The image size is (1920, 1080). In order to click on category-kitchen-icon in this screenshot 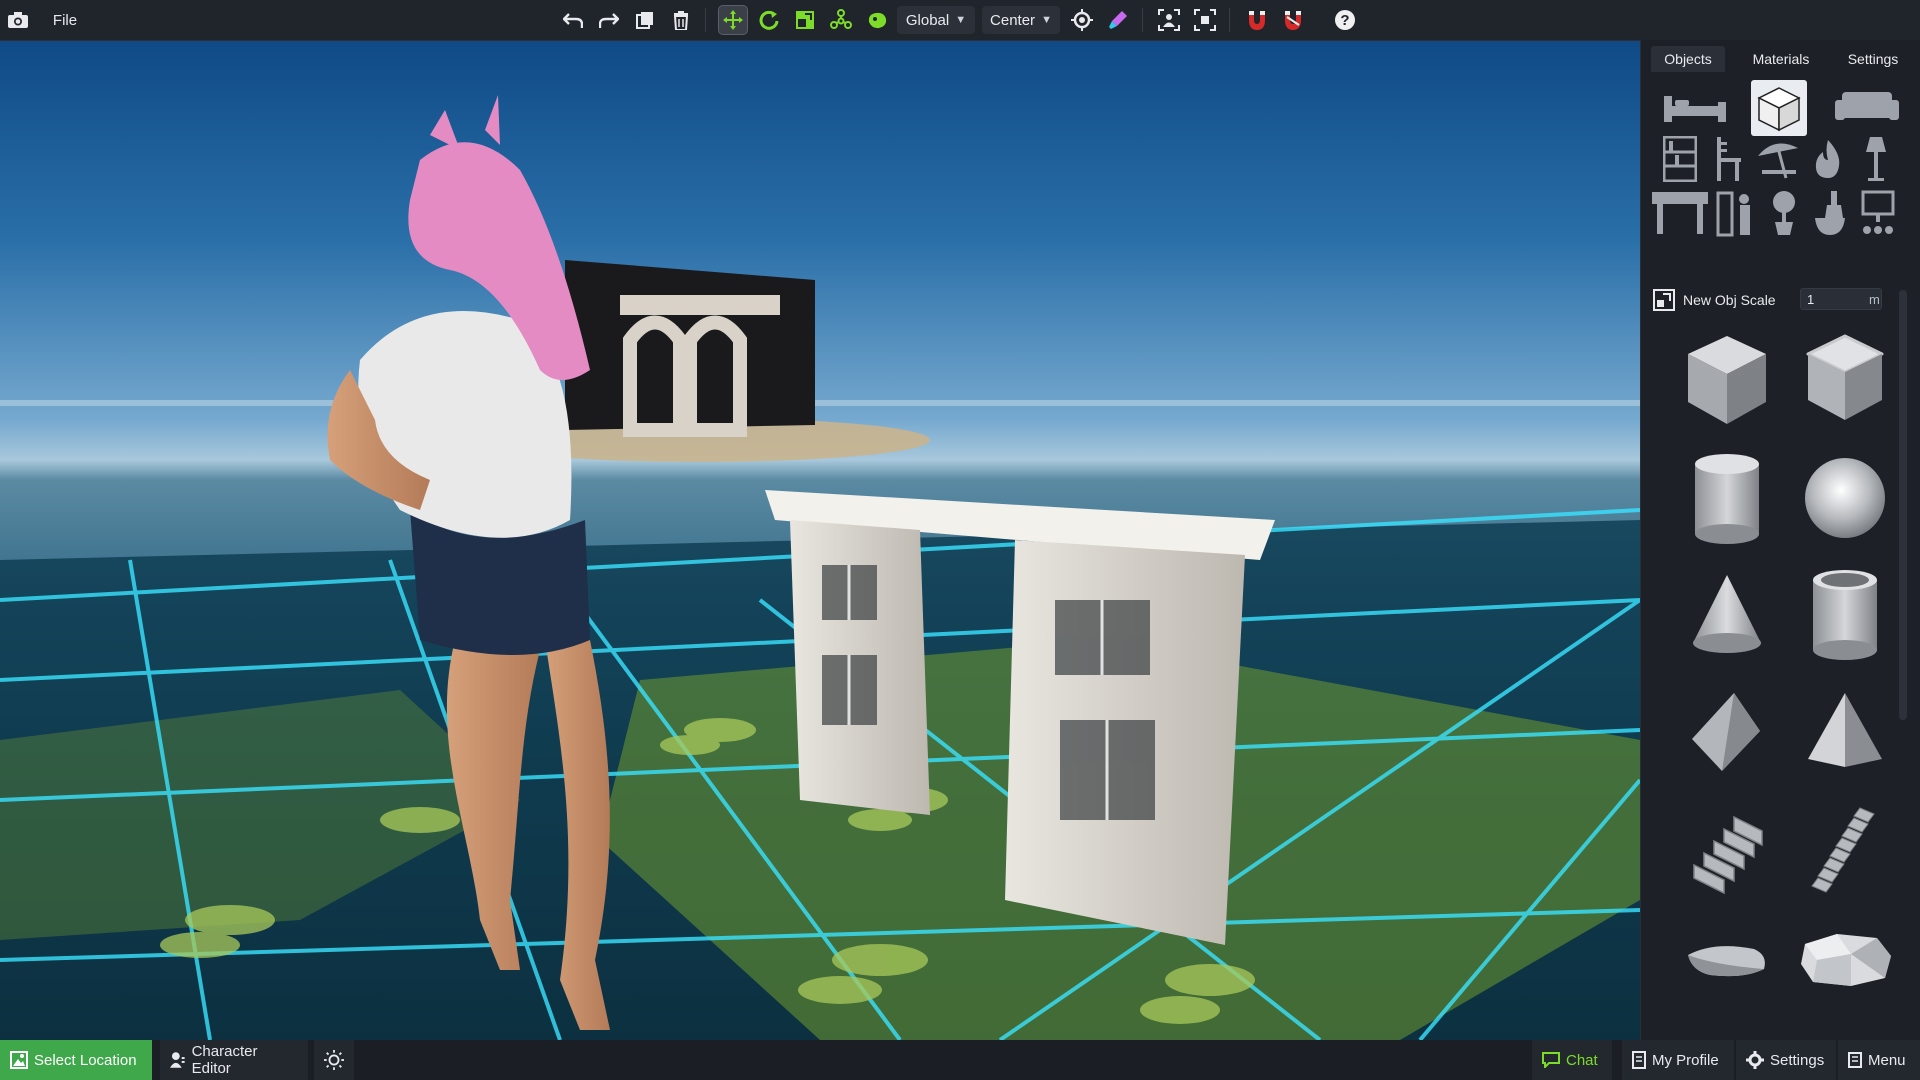, I will do `click(1830, 213)`.